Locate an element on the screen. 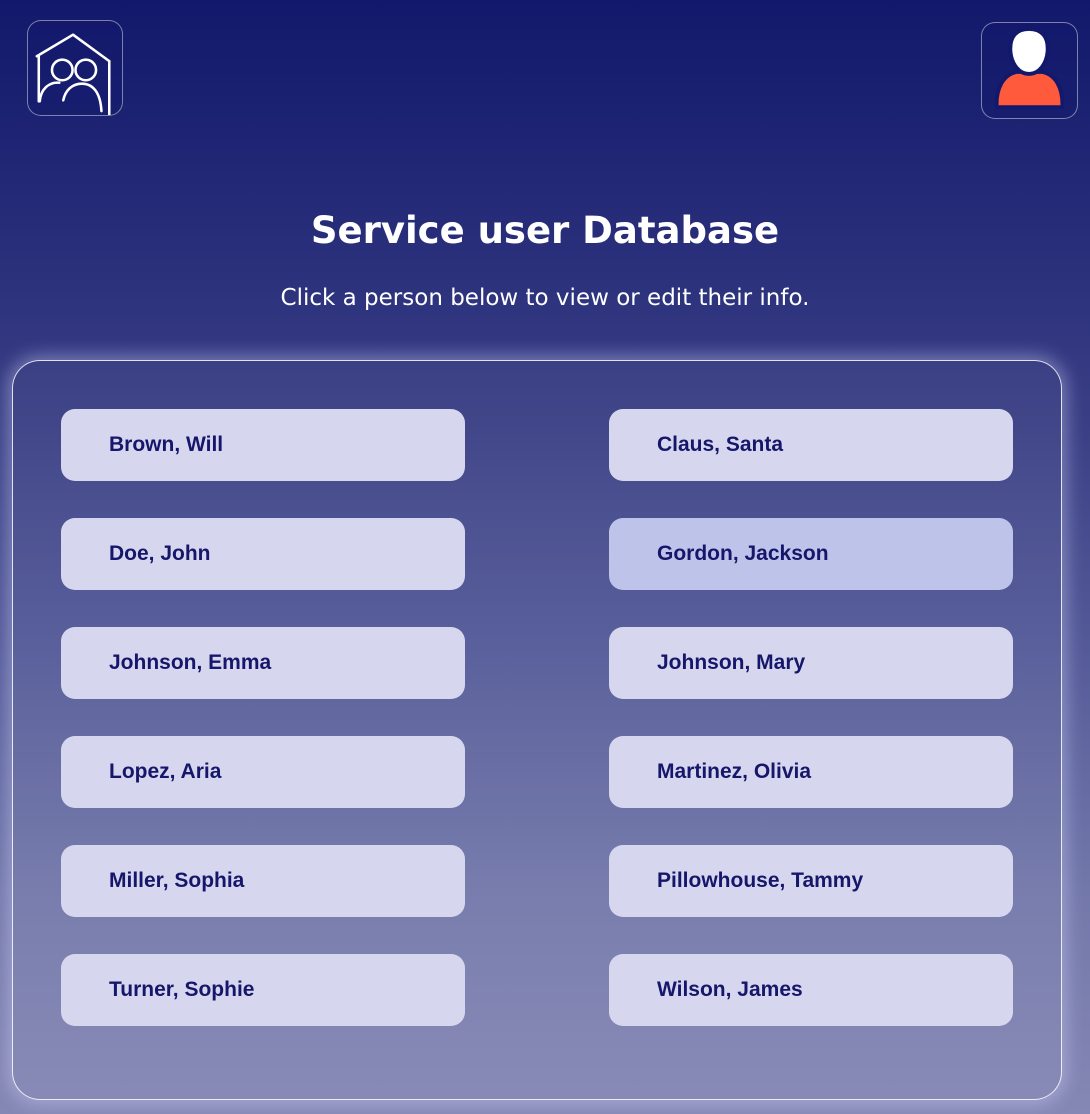 This screenshot has width=1090, height=1114. person-card: Doe, John is located at coordinates (263, 554).